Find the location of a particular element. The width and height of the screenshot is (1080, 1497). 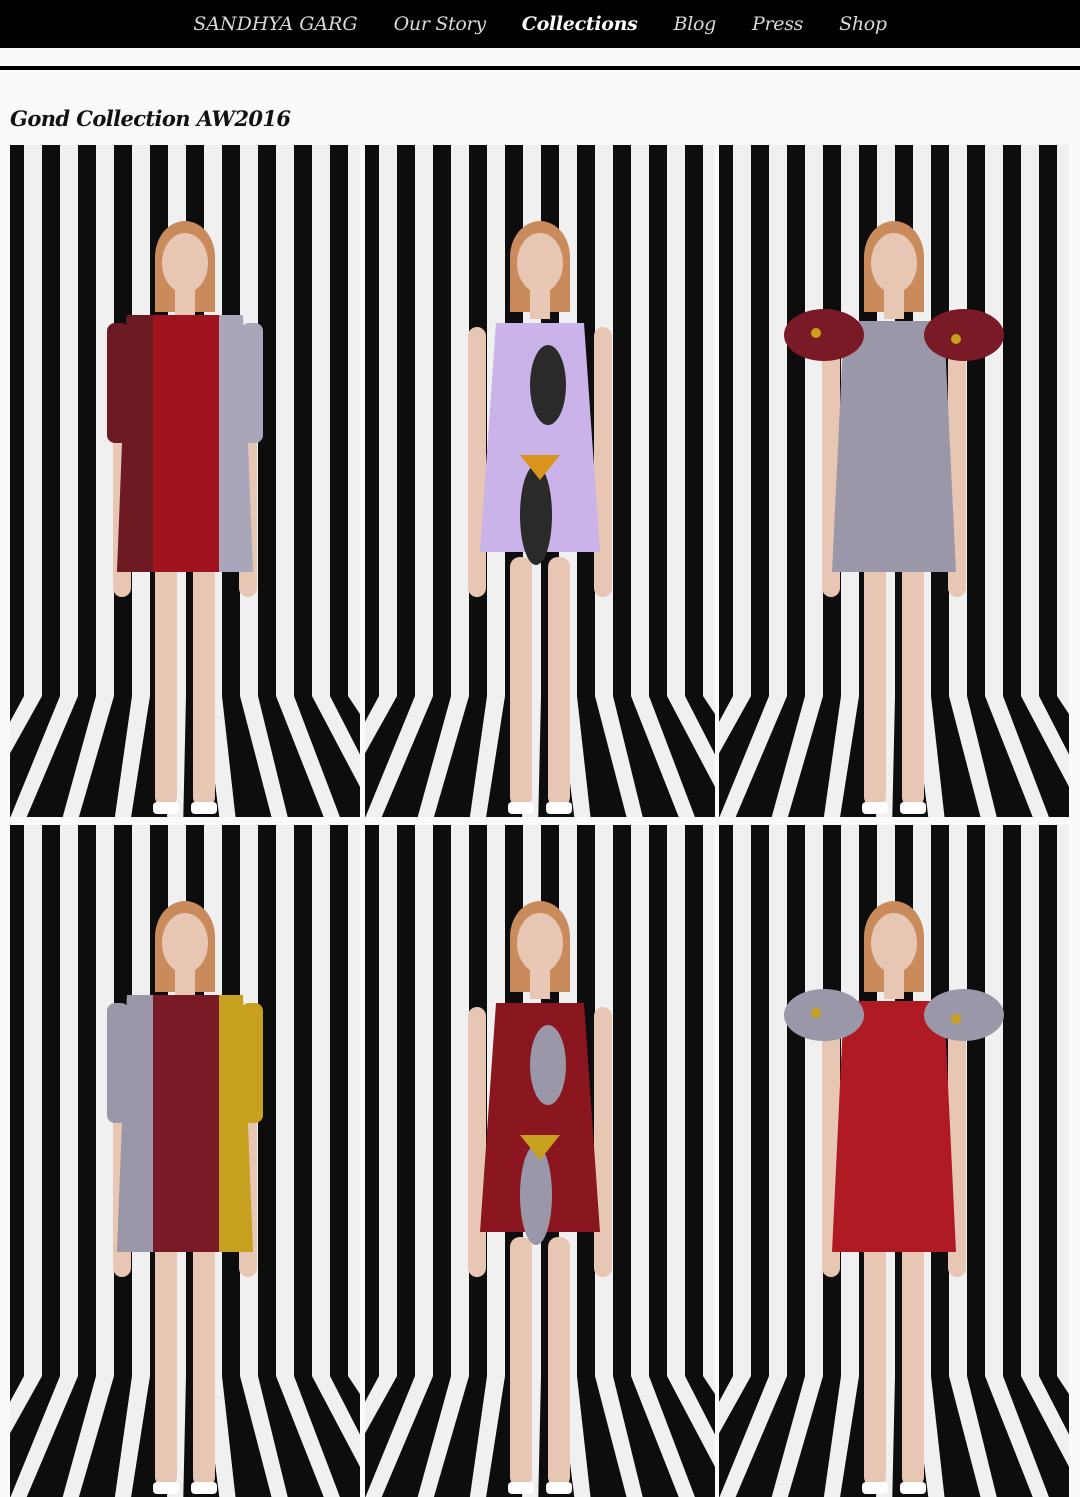

nav-item-our-story: Our Story is located at coordinates (440, 24).